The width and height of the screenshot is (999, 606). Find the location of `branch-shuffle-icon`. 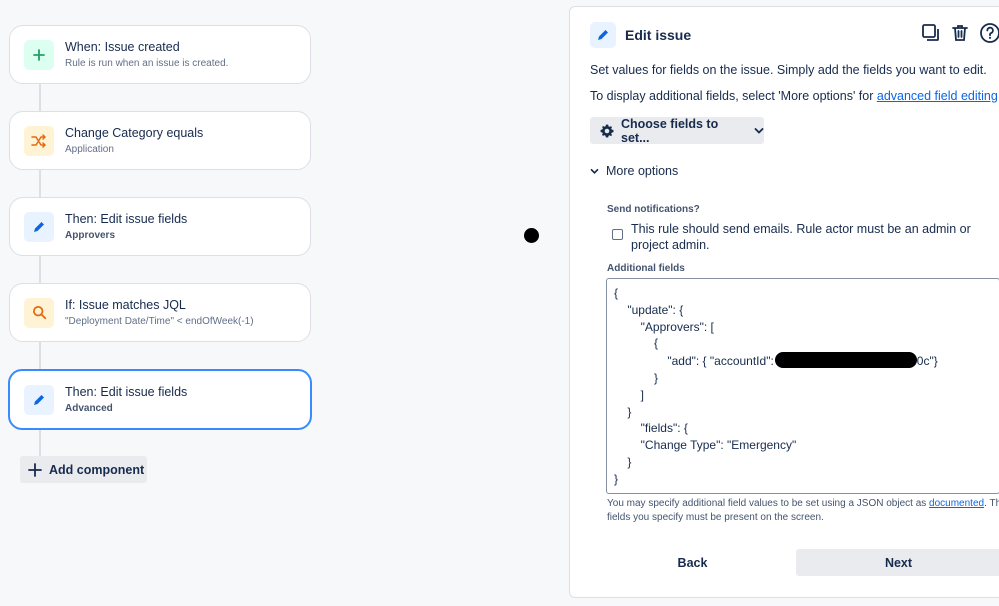

branch-shuffle-icon is located at coordinates (39, 140).